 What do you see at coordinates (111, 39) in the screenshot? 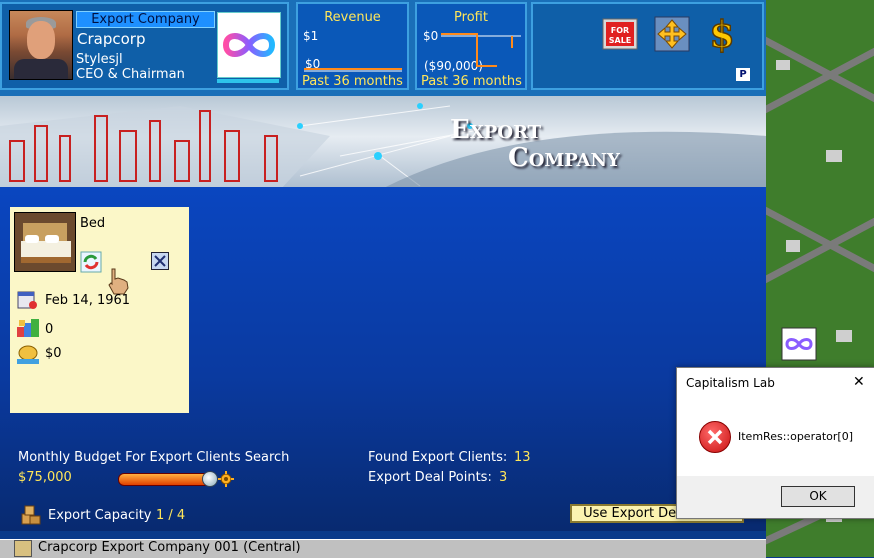
I see `company-name: Crapcorp` at bounding box center [111, 39].